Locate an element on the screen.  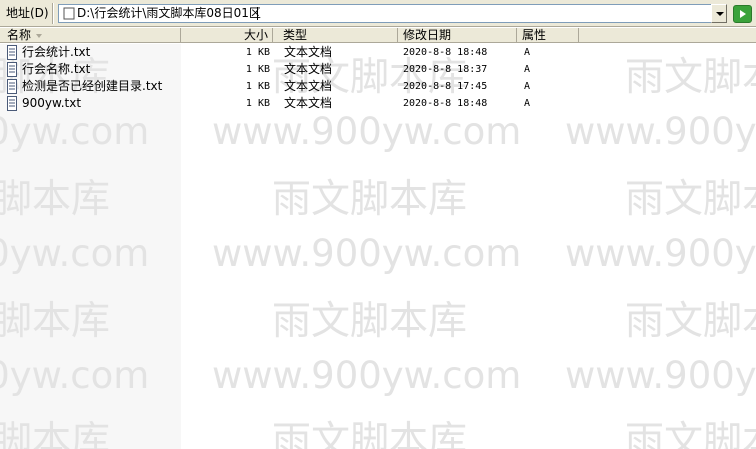
file-modified: 2020-8-8 17:45 is located at coordinates (445, 86).